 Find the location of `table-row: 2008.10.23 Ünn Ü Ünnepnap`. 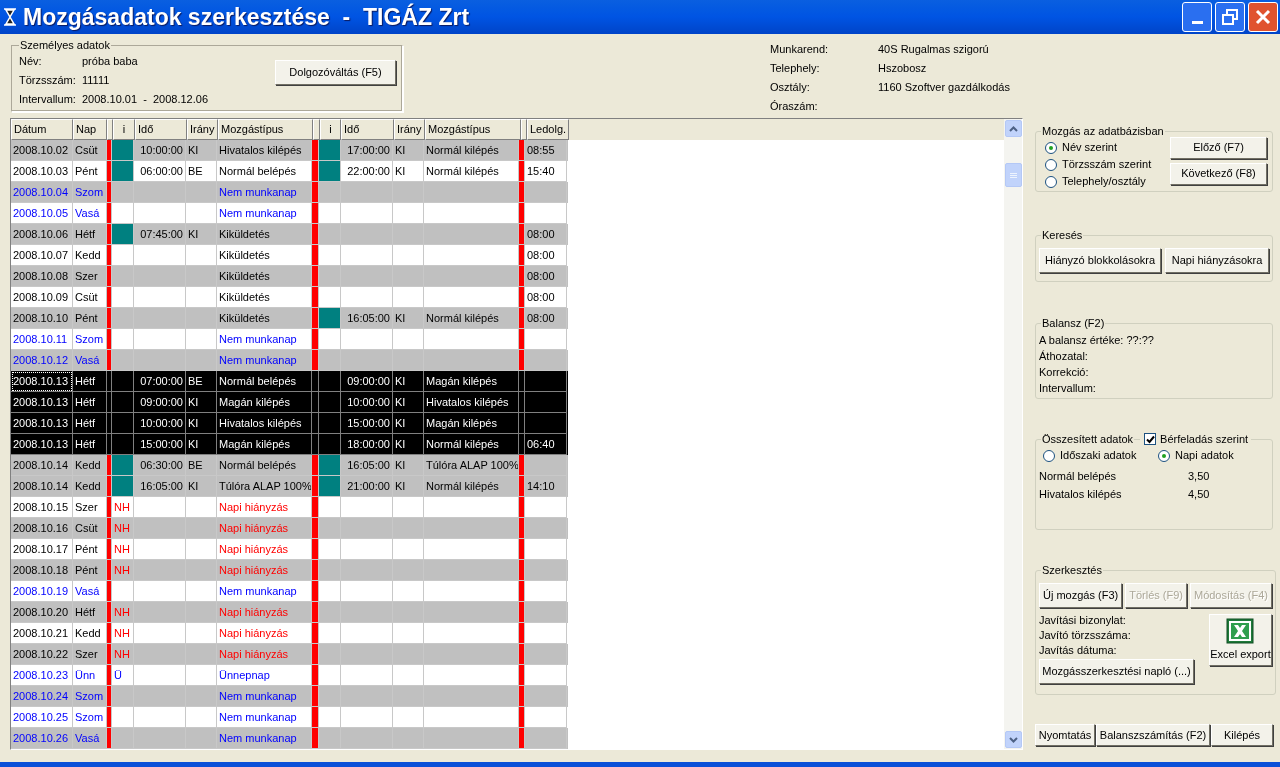

table-row: 2008.10.23 Ünn Ü Ünnepnap is located at coordinates (289, 675).